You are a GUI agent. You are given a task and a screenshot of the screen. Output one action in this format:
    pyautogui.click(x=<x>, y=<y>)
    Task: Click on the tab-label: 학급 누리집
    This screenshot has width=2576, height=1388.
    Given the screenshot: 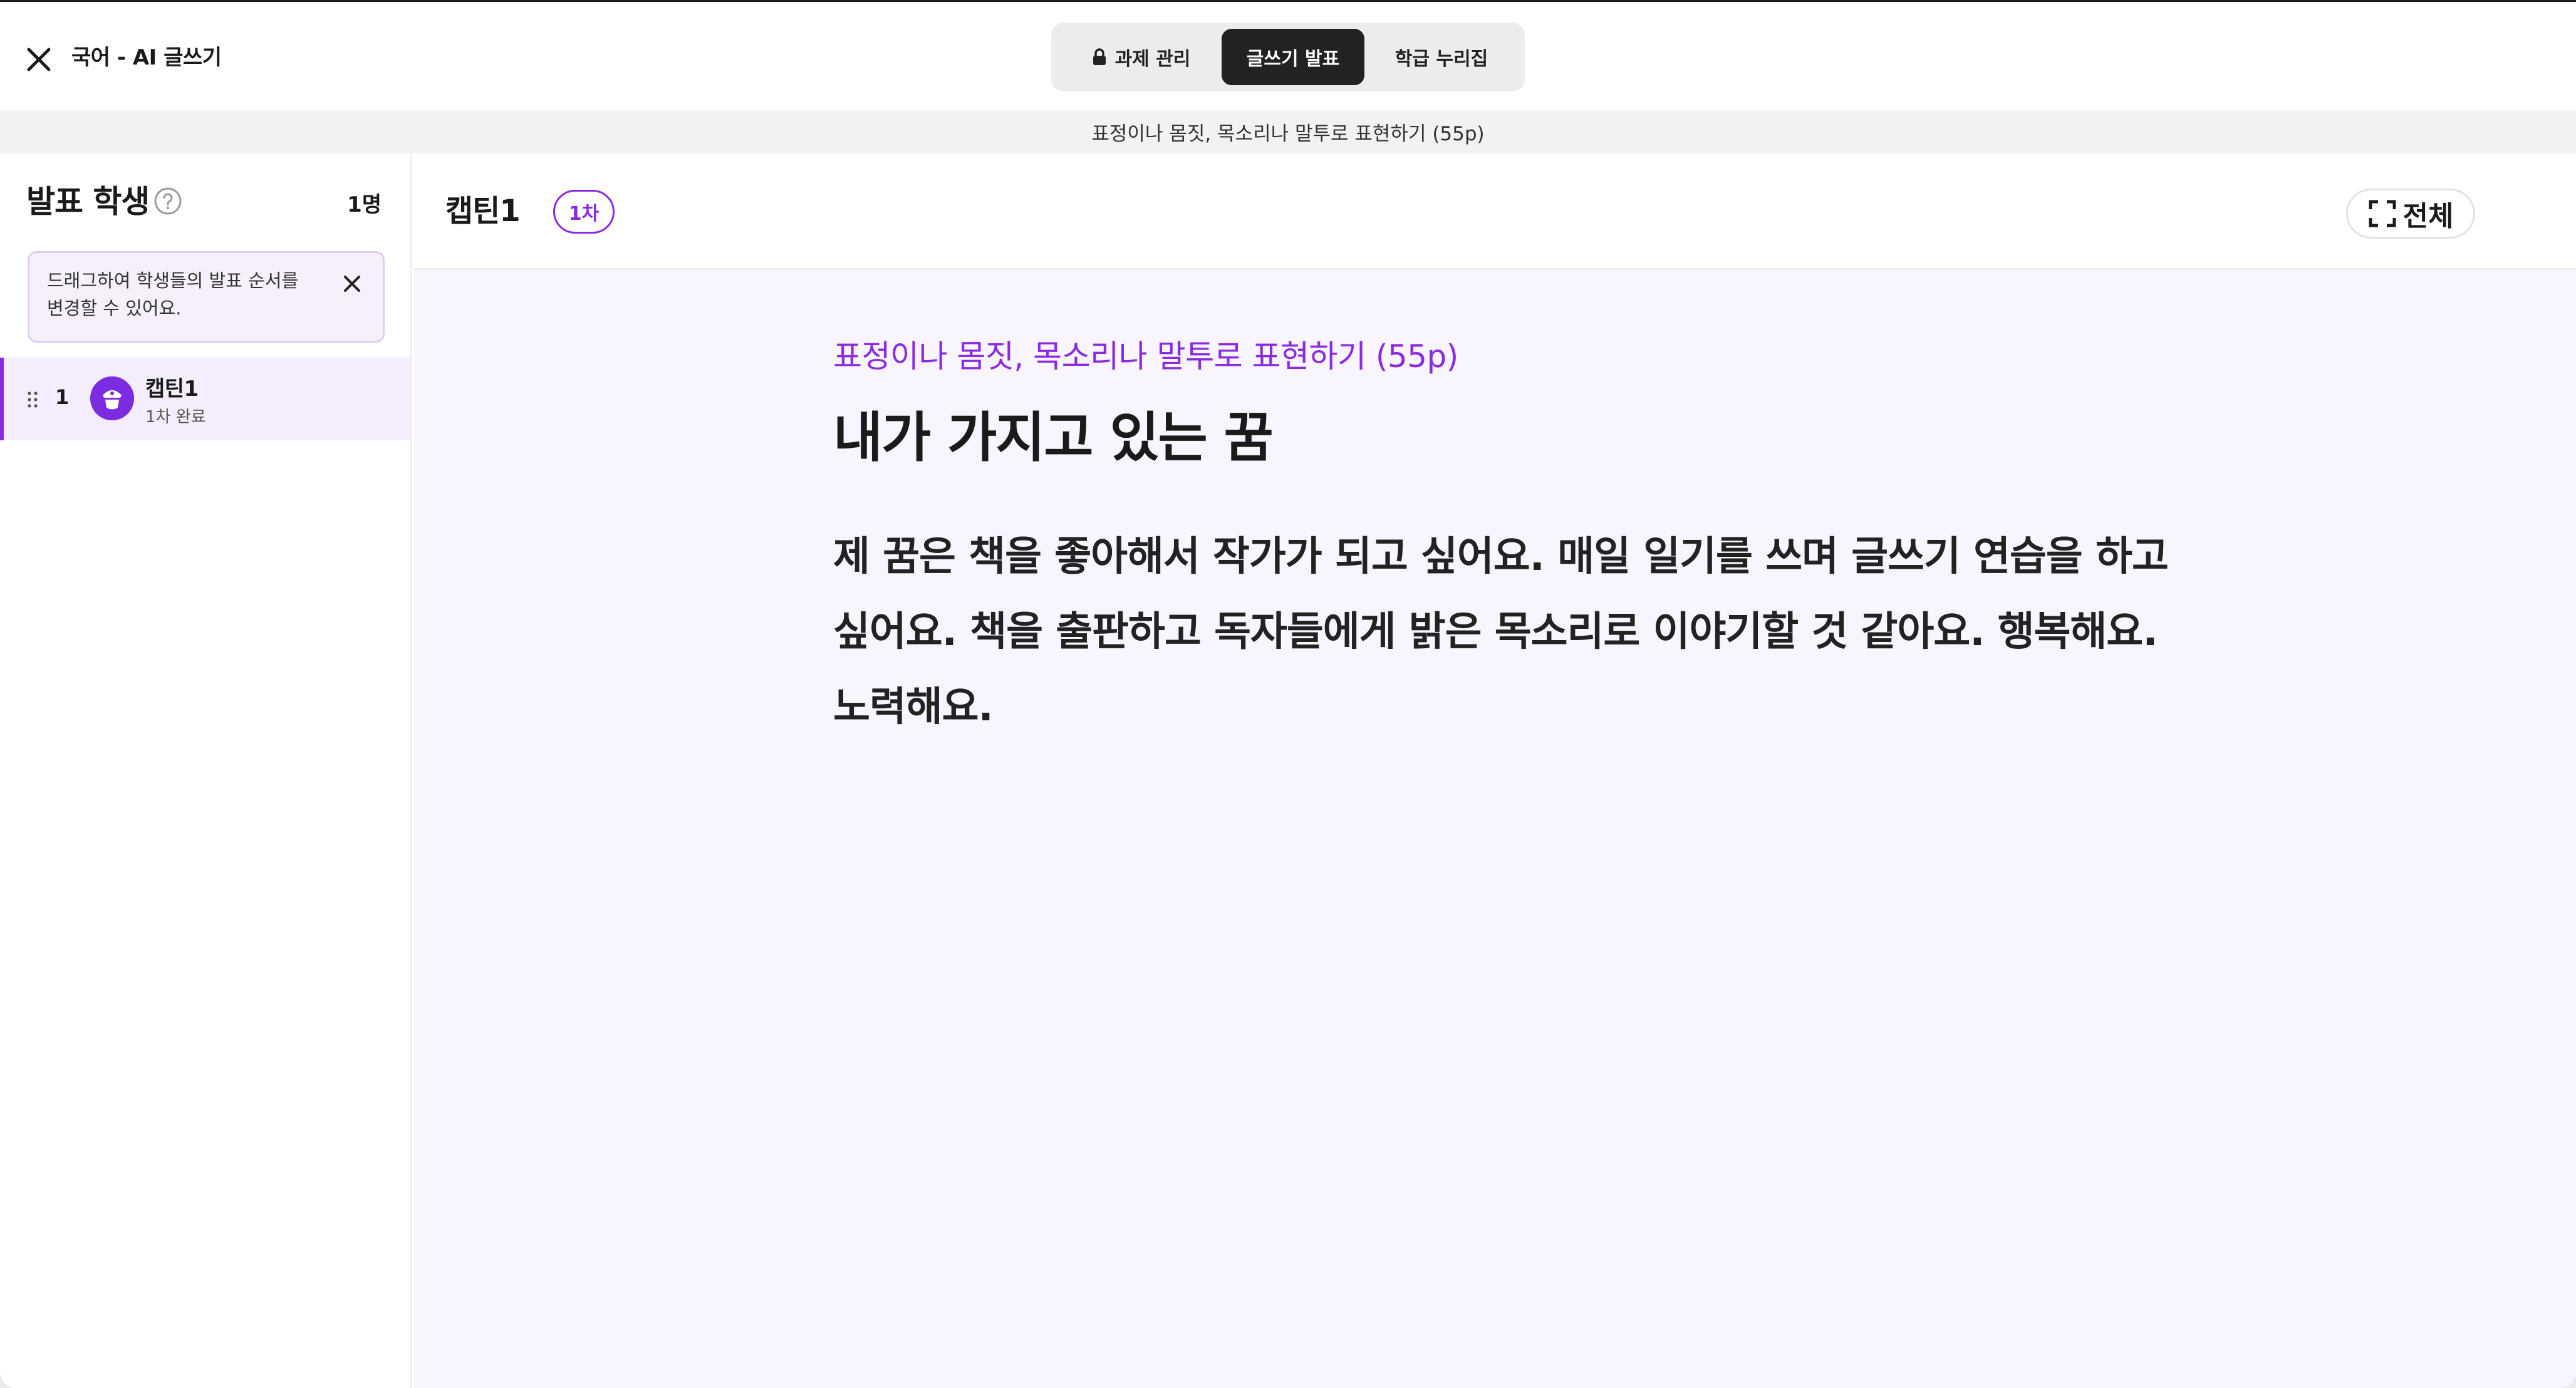 What is the action you would take?
    pyautogui.click(x=1441, y=59)
    